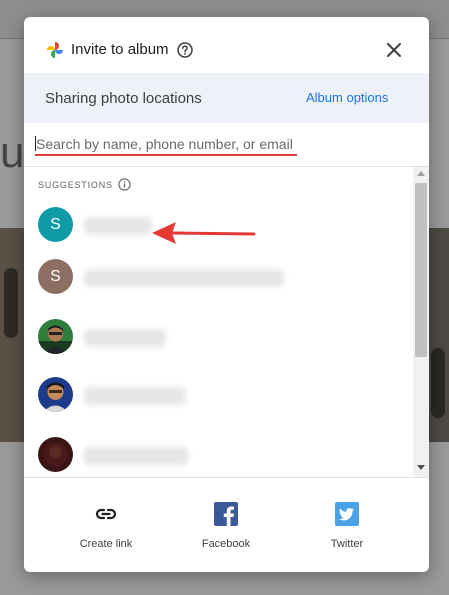 The width and height of the screenshot is (449, 595). I want to click on google-photos-icon, so click(55, 50).